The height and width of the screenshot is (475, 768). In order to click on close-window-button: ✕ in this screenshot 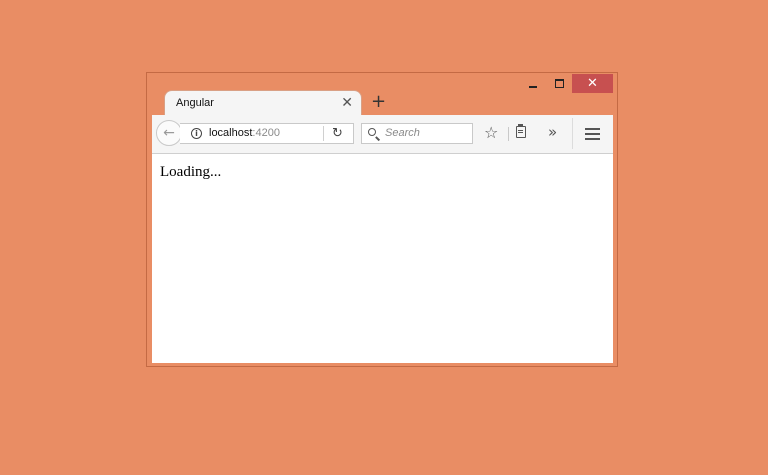, I will do `click(592, 83)`.